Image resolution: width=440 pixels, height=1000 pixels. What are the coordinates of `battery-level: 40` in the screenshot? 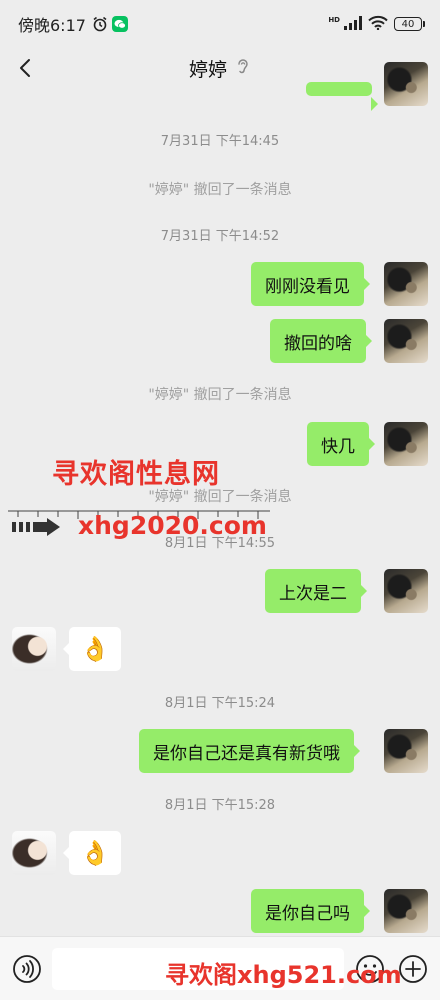 It's located at (408, 24).